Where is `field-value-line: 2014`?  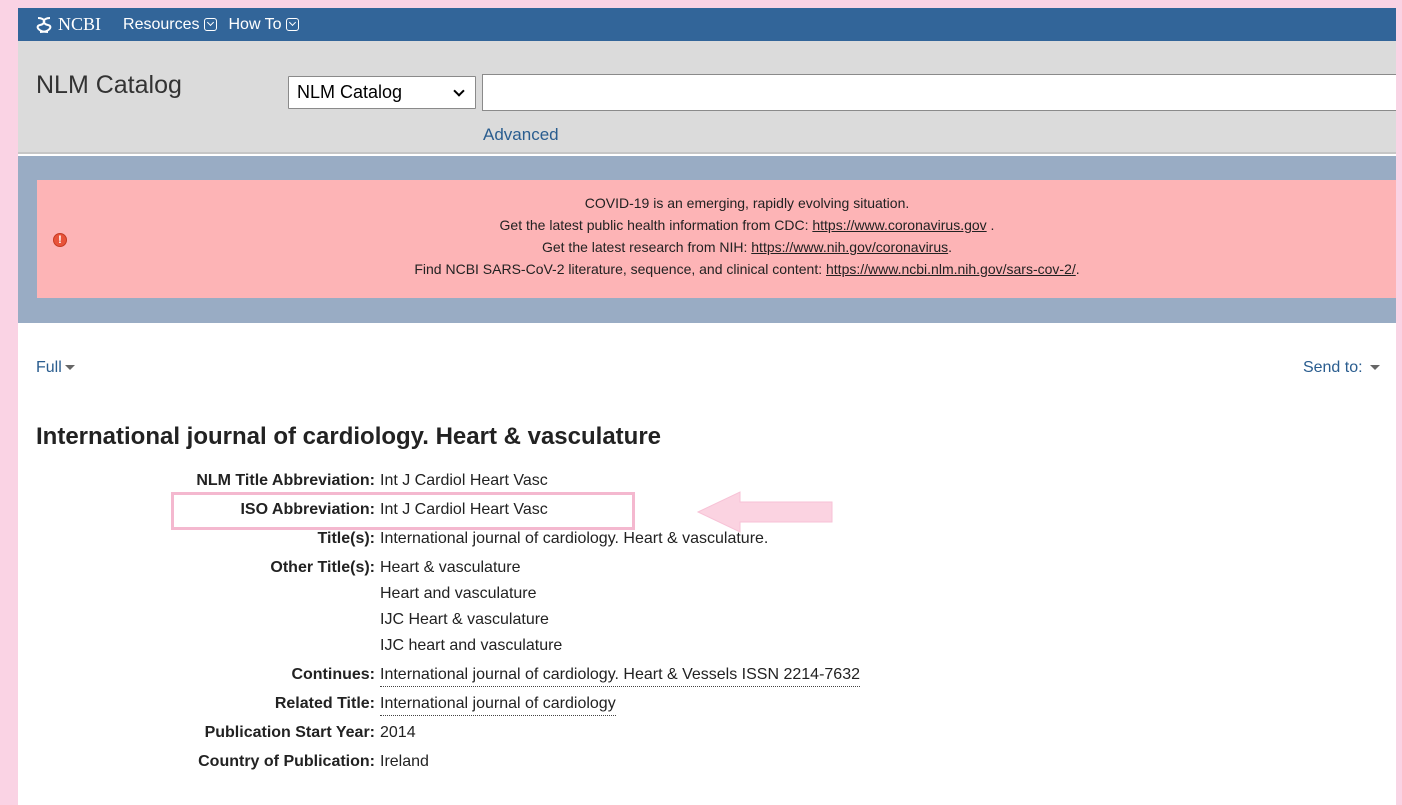
field-value-line: 2014 is located at coordinates (398, 733).